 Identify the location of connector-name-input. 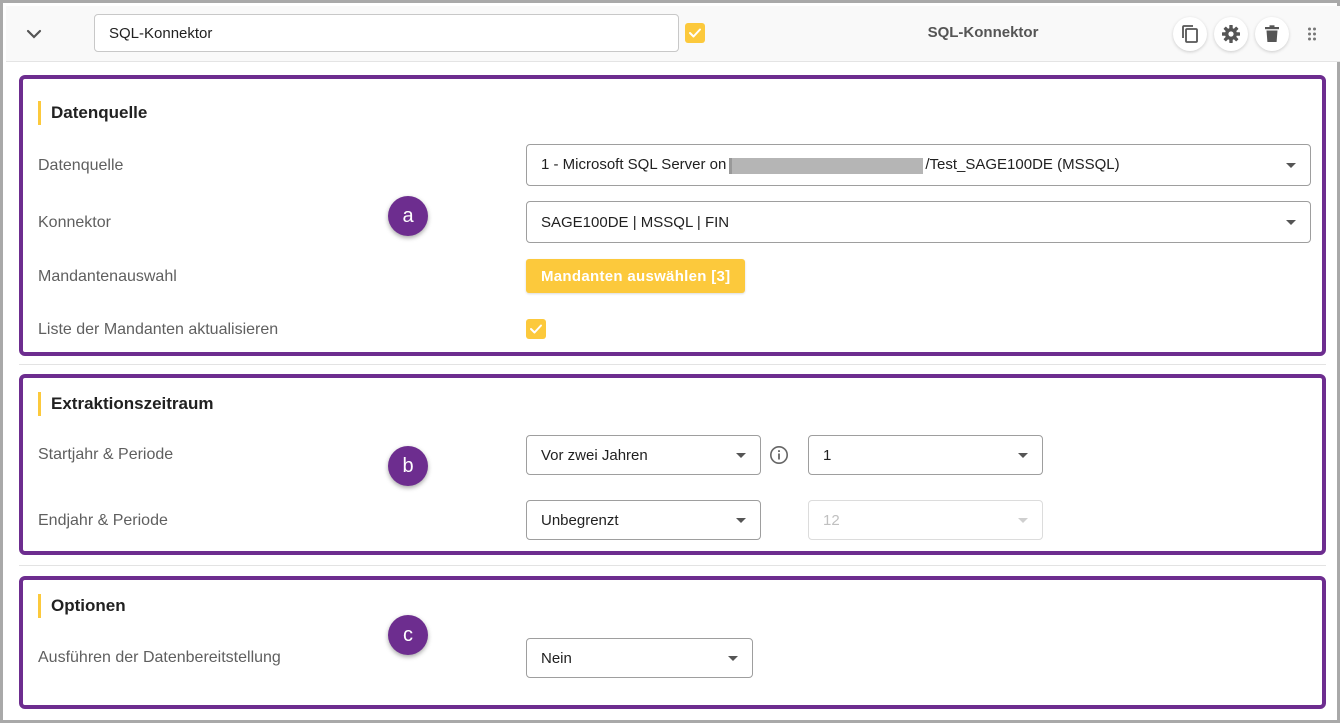
(386, 33).